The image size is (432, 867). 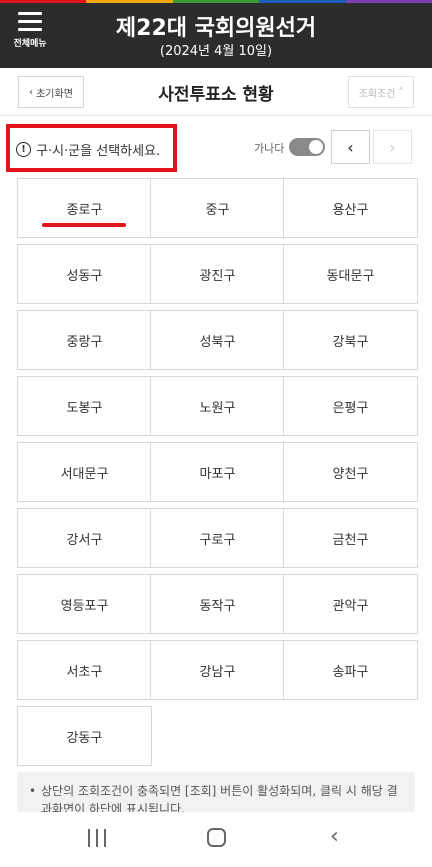 What do you see at coordinates (23, 149) in the screenshot?
I see `alert-icon: !` at bounding box center [23, 149].